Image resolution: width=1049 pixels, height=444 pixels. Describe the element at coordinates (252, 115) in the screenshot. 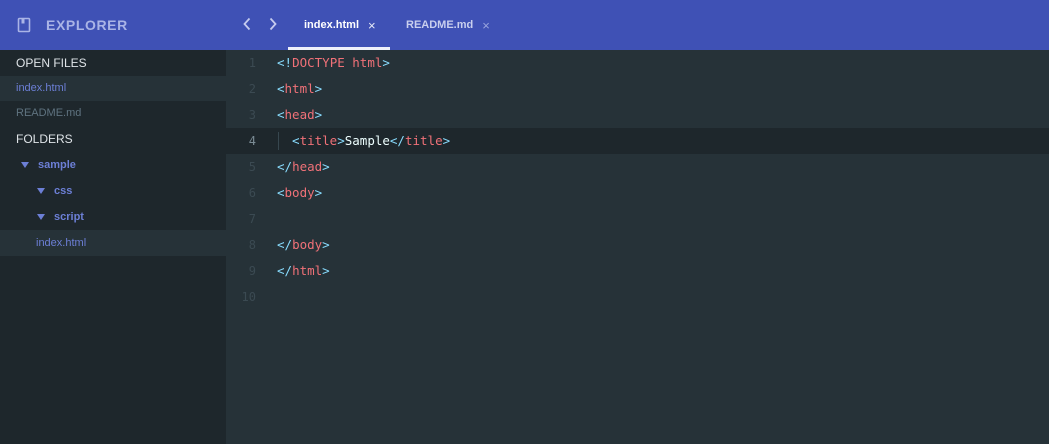

I see `line-number: 3` at that location.